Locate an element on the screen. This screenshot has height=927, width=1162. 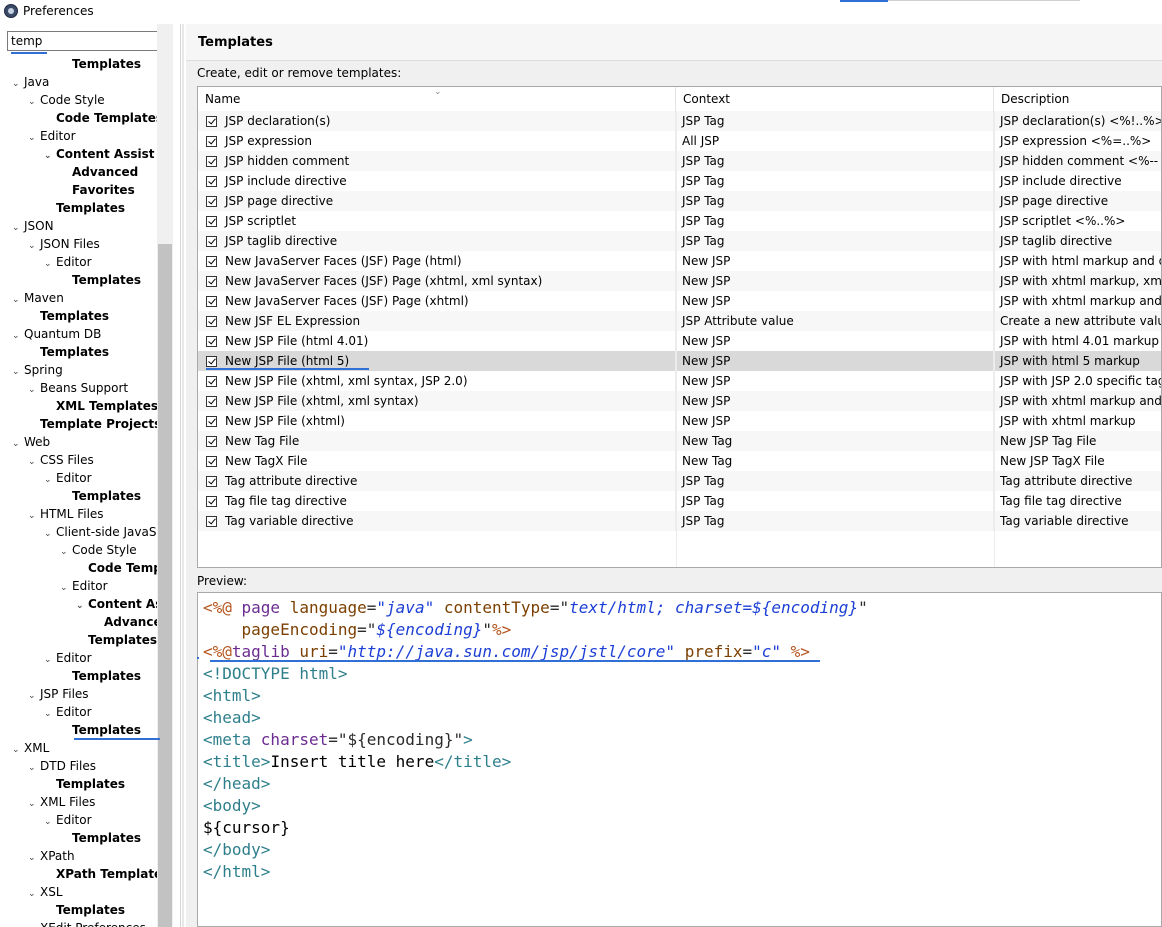
tree-item: ⌄ XSL is located at coordinates (45, 892).